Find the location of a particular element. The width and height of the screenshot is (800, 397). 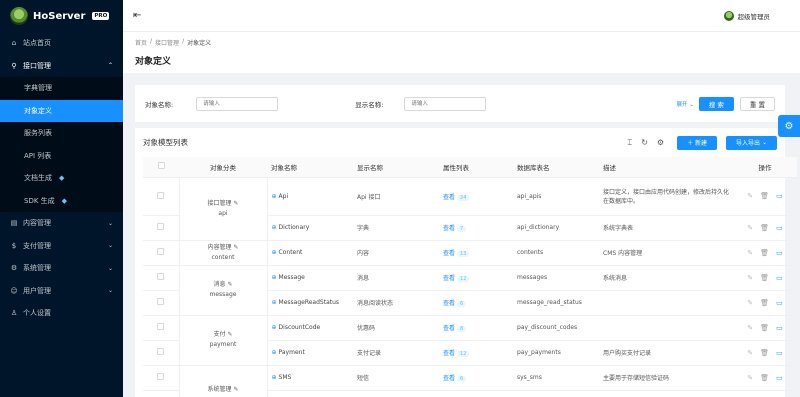

col-display: 显示名称 is located at coordinates (396, 167).